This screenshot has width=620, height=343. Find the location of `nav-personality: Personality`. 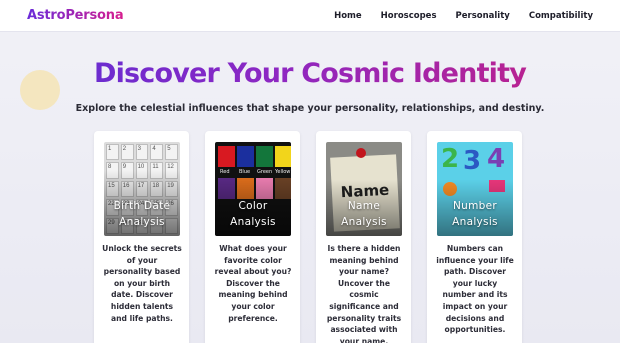

nav-personality: Personality is located at coordinates (483, 16).